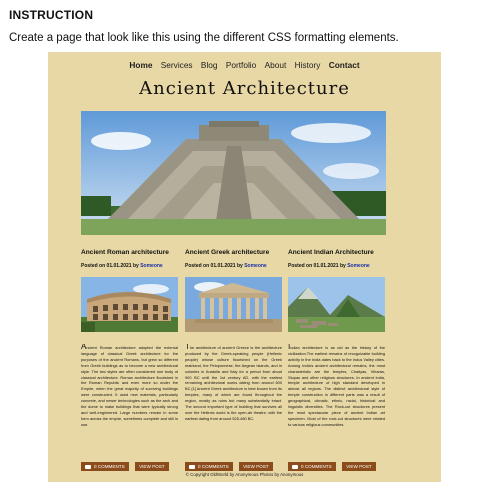 The width and height of the screenshot is (491, 503). What do you see at coordinates (244, 88) in the screenshot?
I see `site-title: Ancient Architecture` at bounding box center [244, 88].